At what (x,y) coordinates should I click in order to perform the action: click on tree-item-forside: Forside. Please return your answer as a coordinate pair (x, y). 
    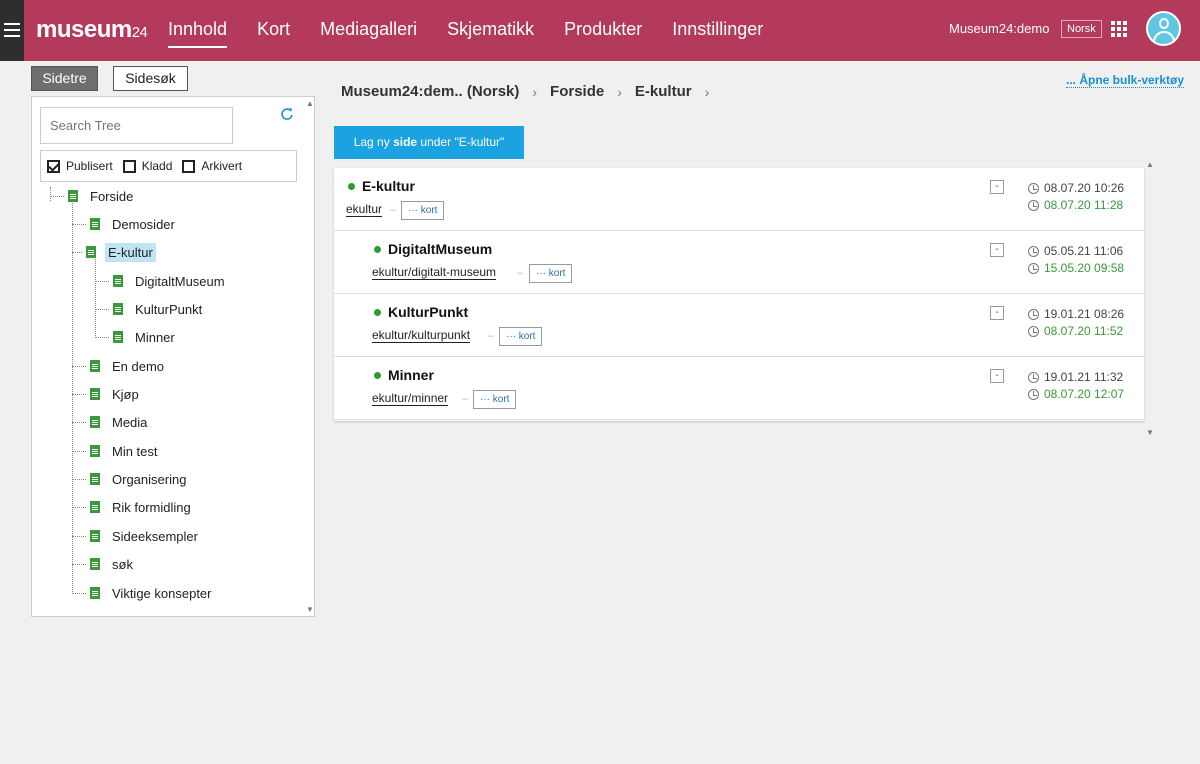
    Looking at the image, I should click on (102, 196).